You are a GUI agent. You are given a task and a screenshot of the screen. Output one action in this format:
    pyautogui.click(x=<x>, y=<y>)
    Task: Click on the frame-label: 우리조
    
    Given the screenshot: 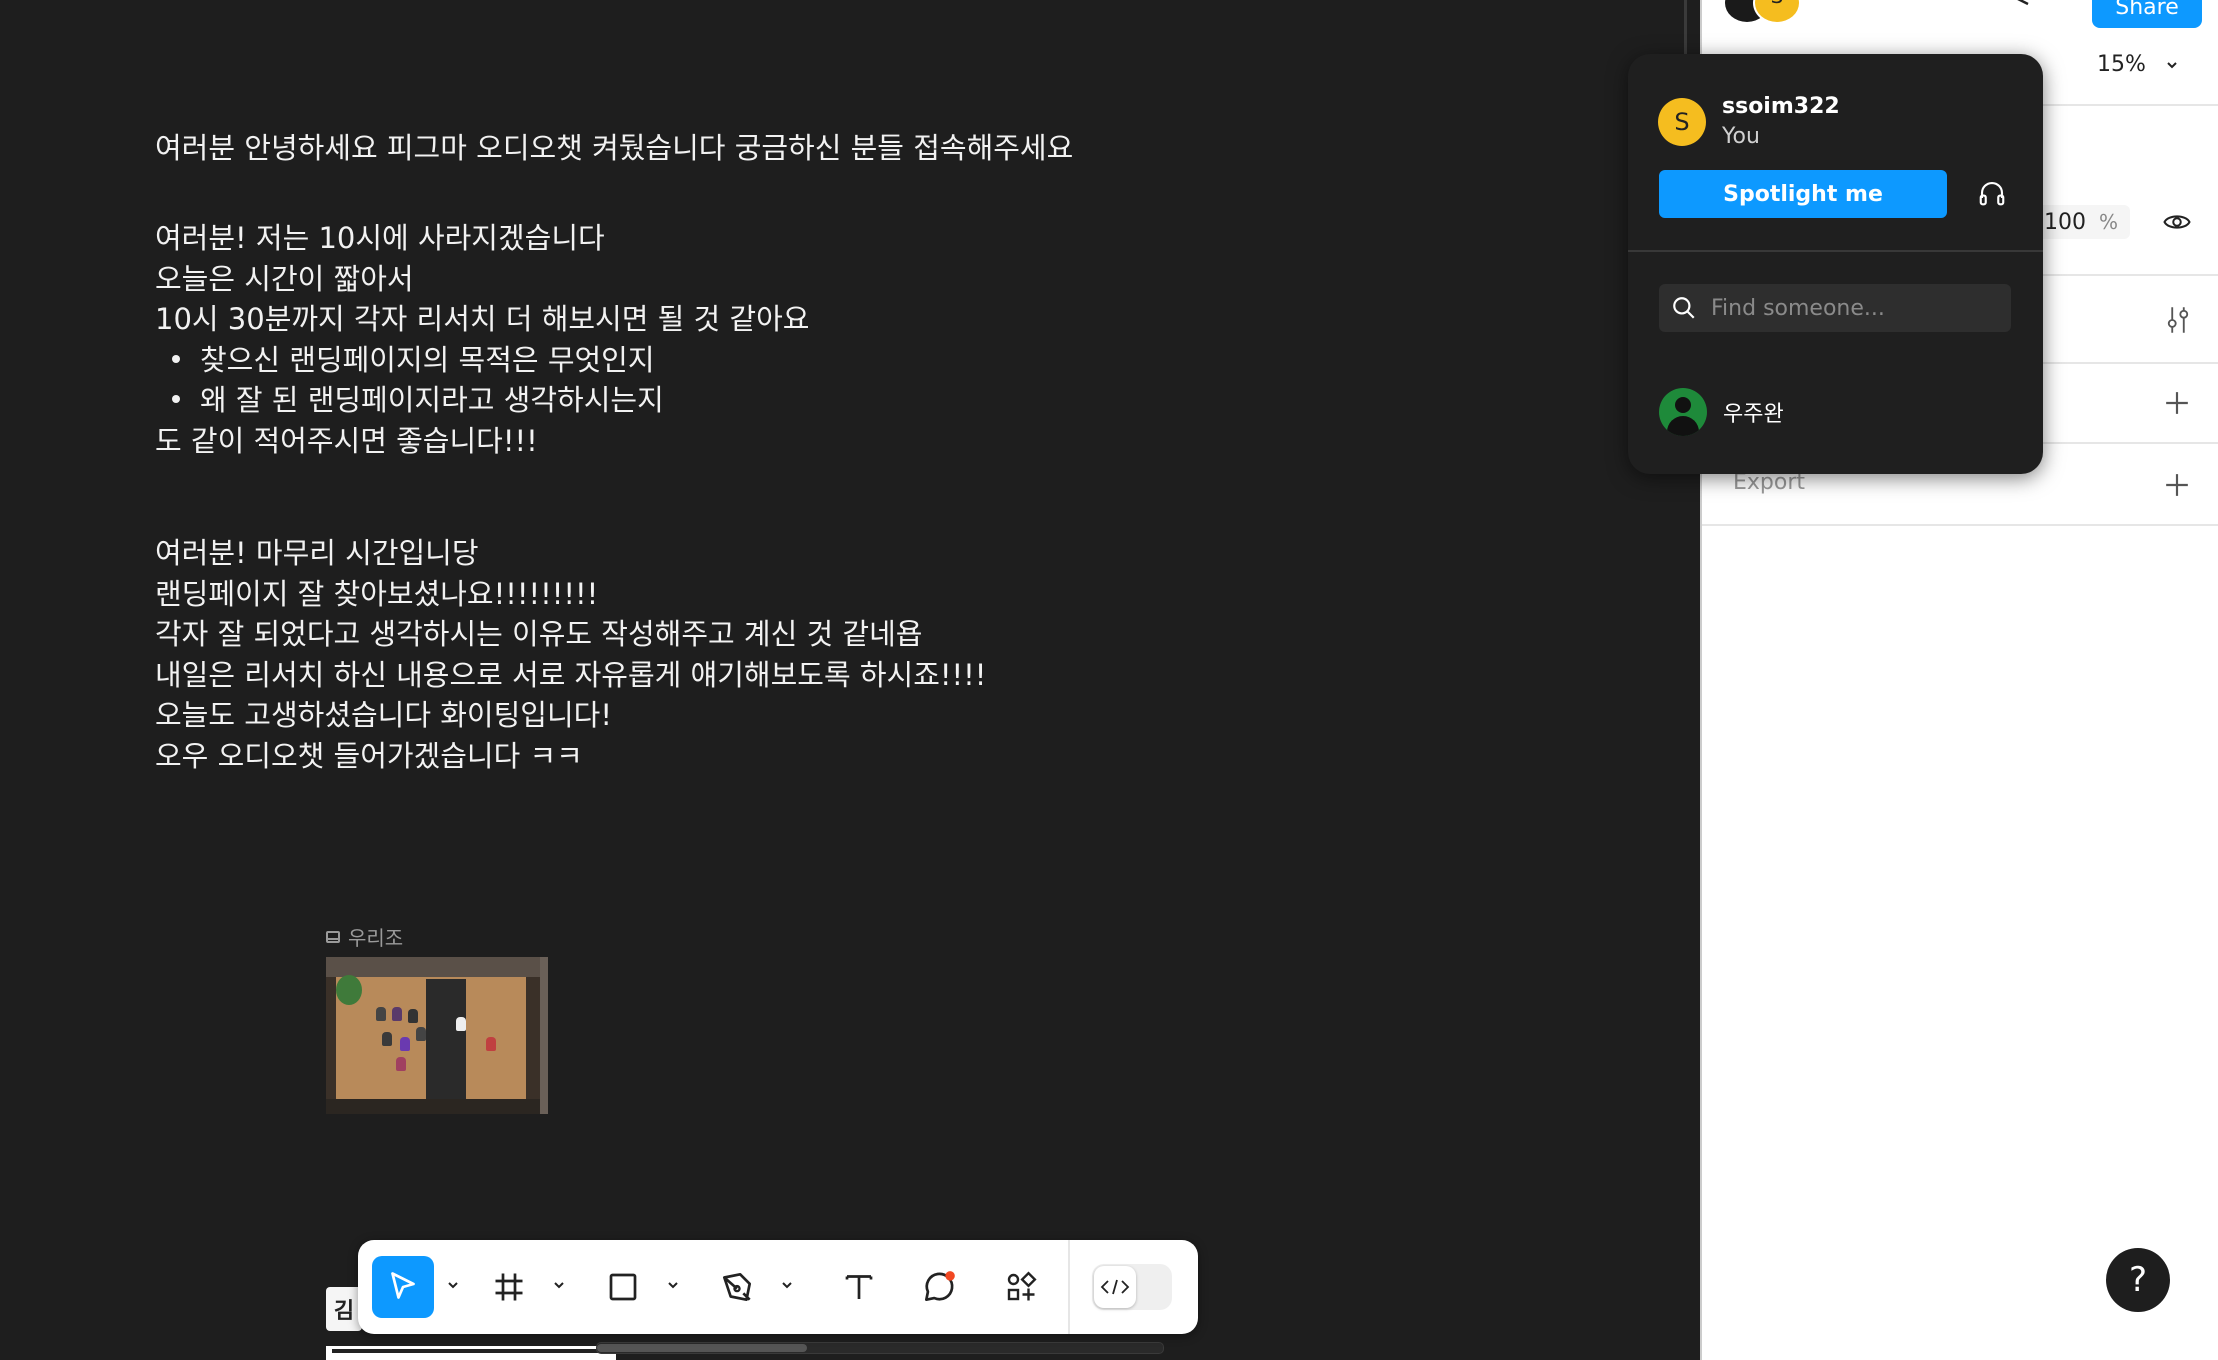 What is the action you would take?
    pyautogui.click(x=364, y=936)
    